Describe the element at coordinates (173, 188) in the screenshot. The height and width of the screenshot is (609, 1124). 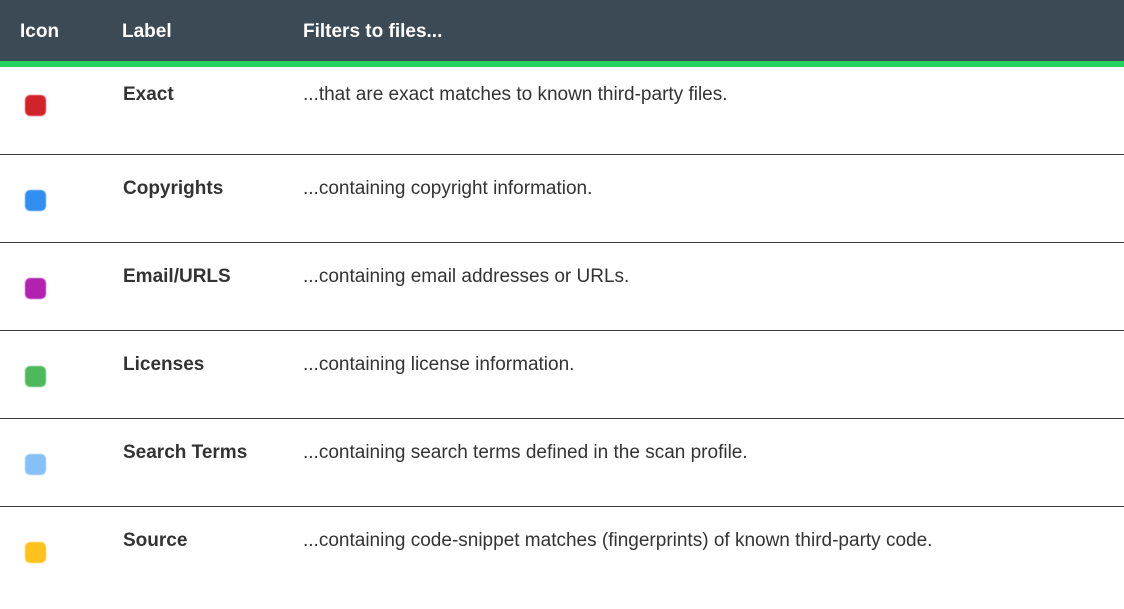
I see `row-label: Copyrights` at that location.